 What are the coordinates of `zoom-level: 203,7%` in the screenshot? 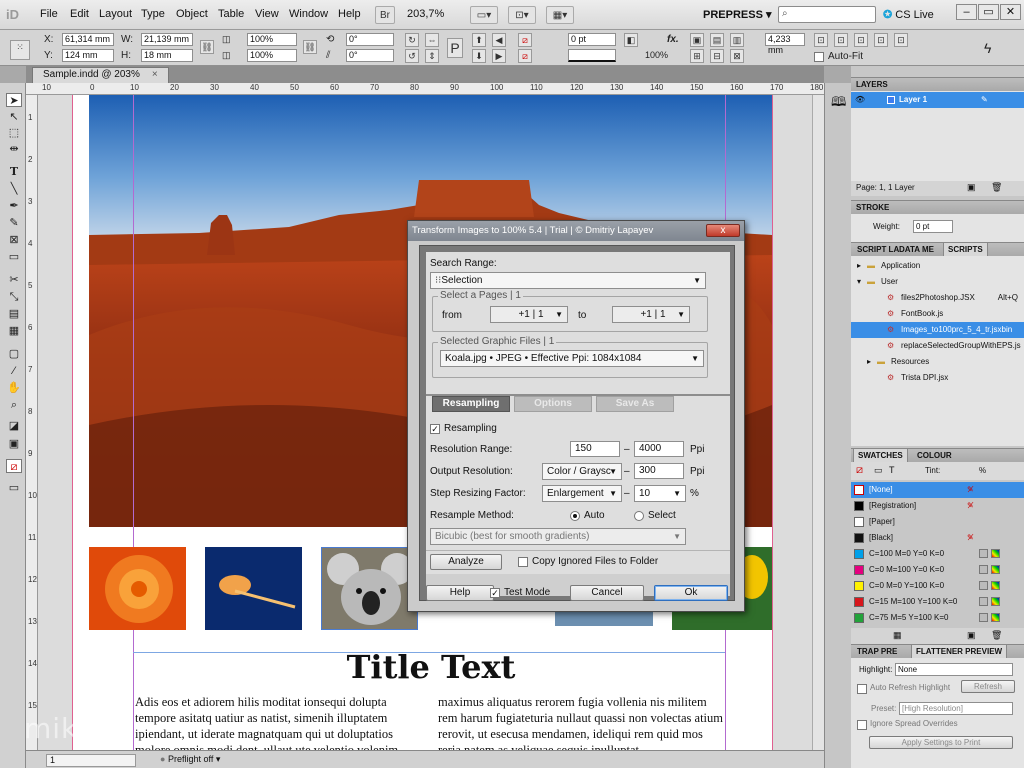 It's located at (425, 14).